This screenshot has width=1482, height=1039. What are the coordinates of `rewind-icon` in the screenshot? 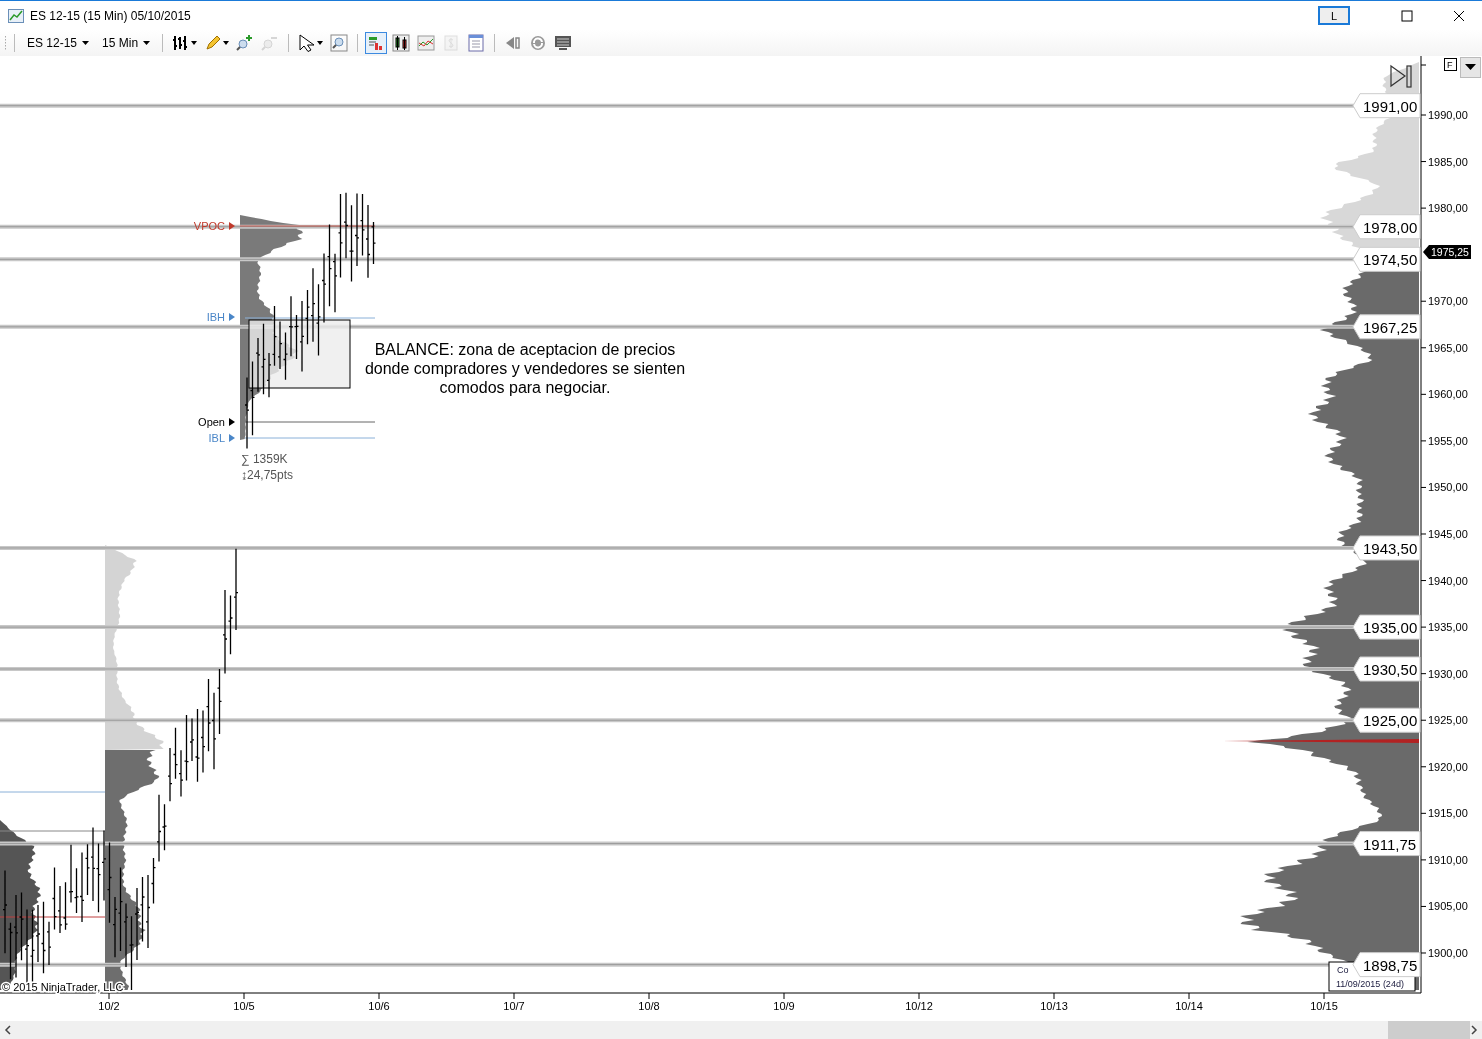 It's located at (513, 43).